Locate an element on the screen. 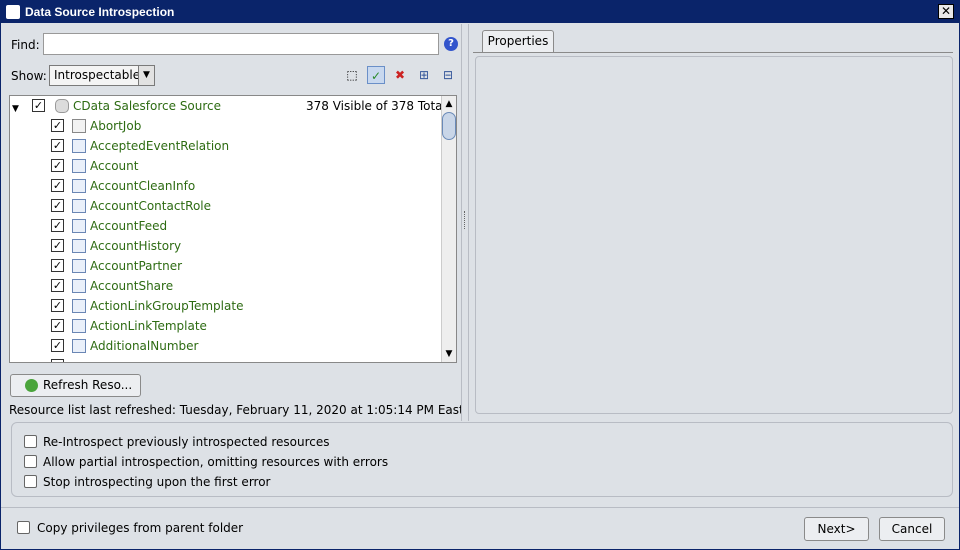 This screenshot has width=960, height=550. refresh-icon is located at coordinates (31, 385).